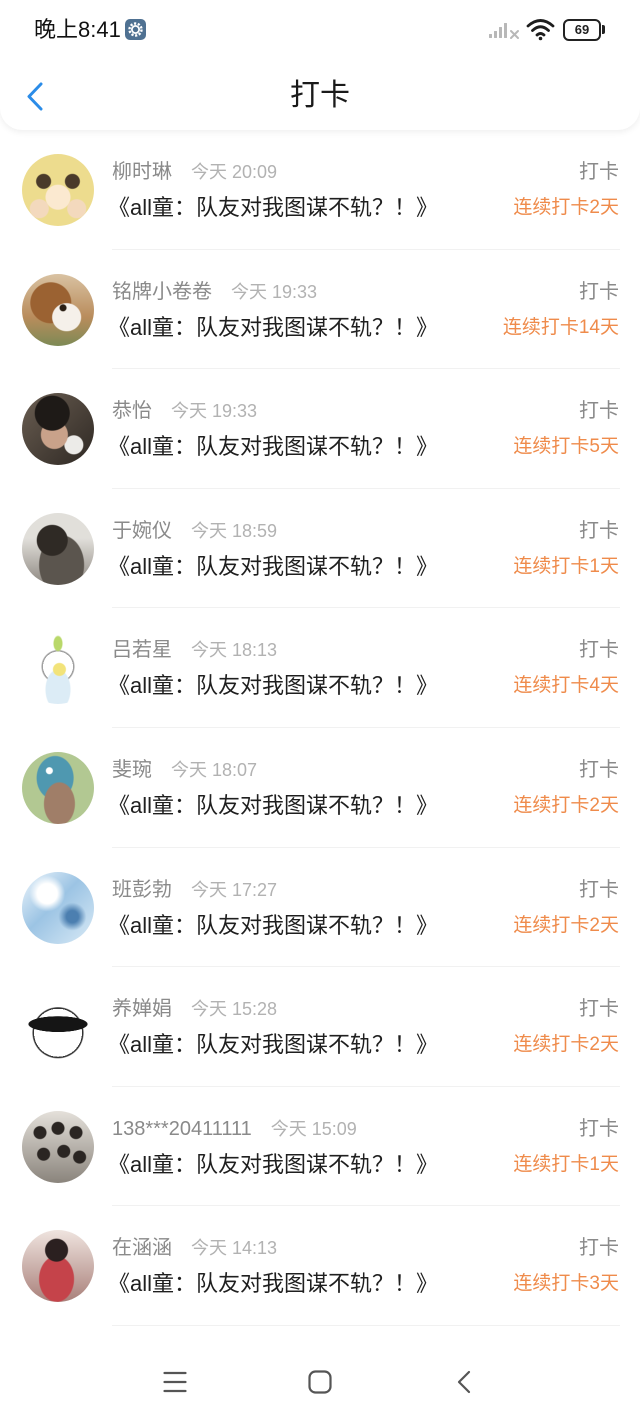 This screenshot has width=640, height=1422. I want to click on row-meta: 柳时琳 今天 20:09, so click(194, 172).